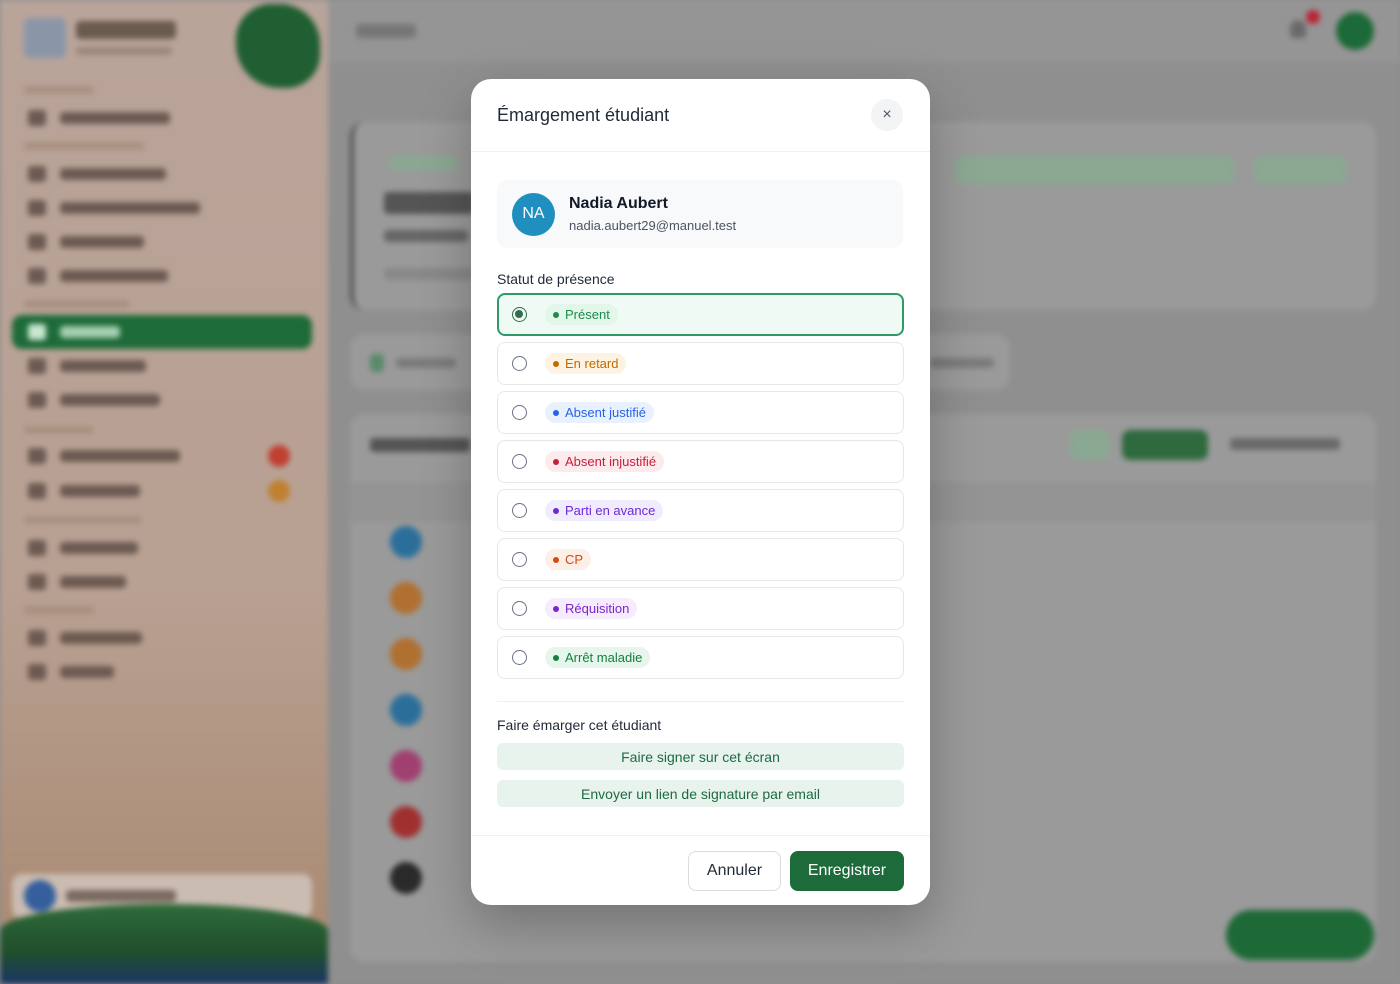  What do you see at coordinates (45, 38) in the screenshot?
I see `logo-mark` at bounding box center [45, 38].